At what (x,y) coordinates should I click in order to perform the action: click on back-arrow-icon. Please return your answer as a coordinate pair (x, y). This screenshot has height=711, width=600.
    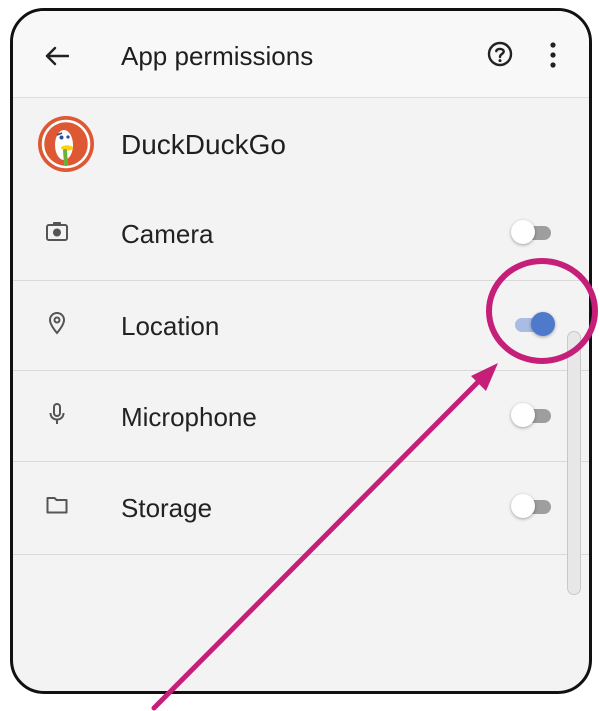
    Looking at the image, I should click on (57, 56).